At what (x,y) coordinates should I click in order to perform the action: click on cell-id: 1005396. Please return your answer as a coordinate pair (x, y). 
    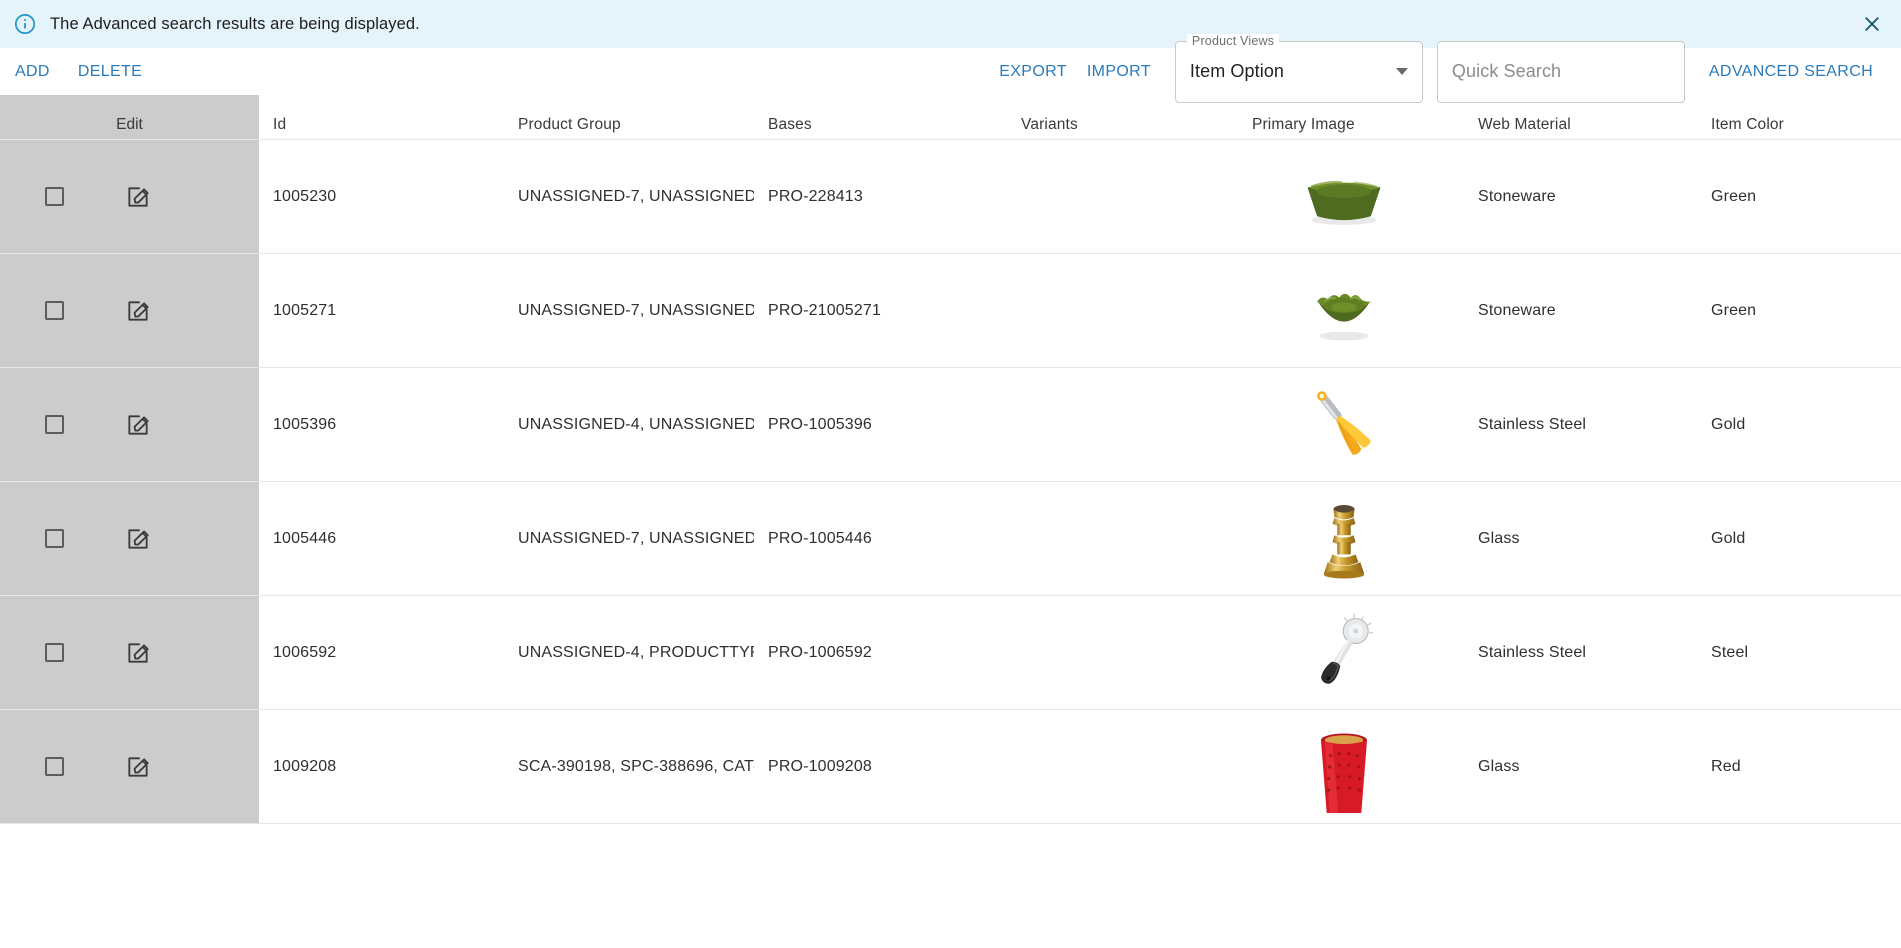
    Looking at the image, I should click on (305, 424).